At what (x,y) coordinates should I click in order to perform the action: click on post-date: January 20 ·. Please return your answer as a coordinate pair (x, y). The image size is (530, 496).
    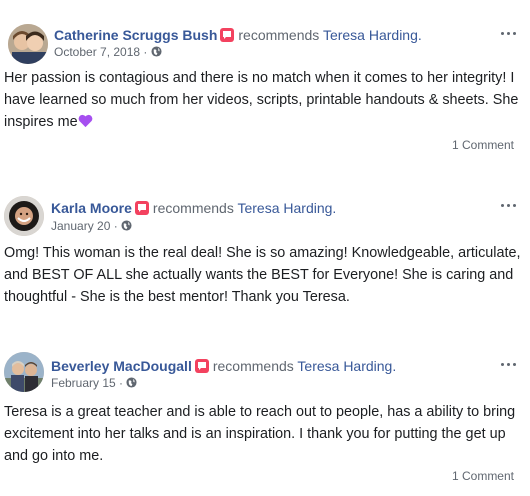
    Looking at the image, I should click on (91, 226).